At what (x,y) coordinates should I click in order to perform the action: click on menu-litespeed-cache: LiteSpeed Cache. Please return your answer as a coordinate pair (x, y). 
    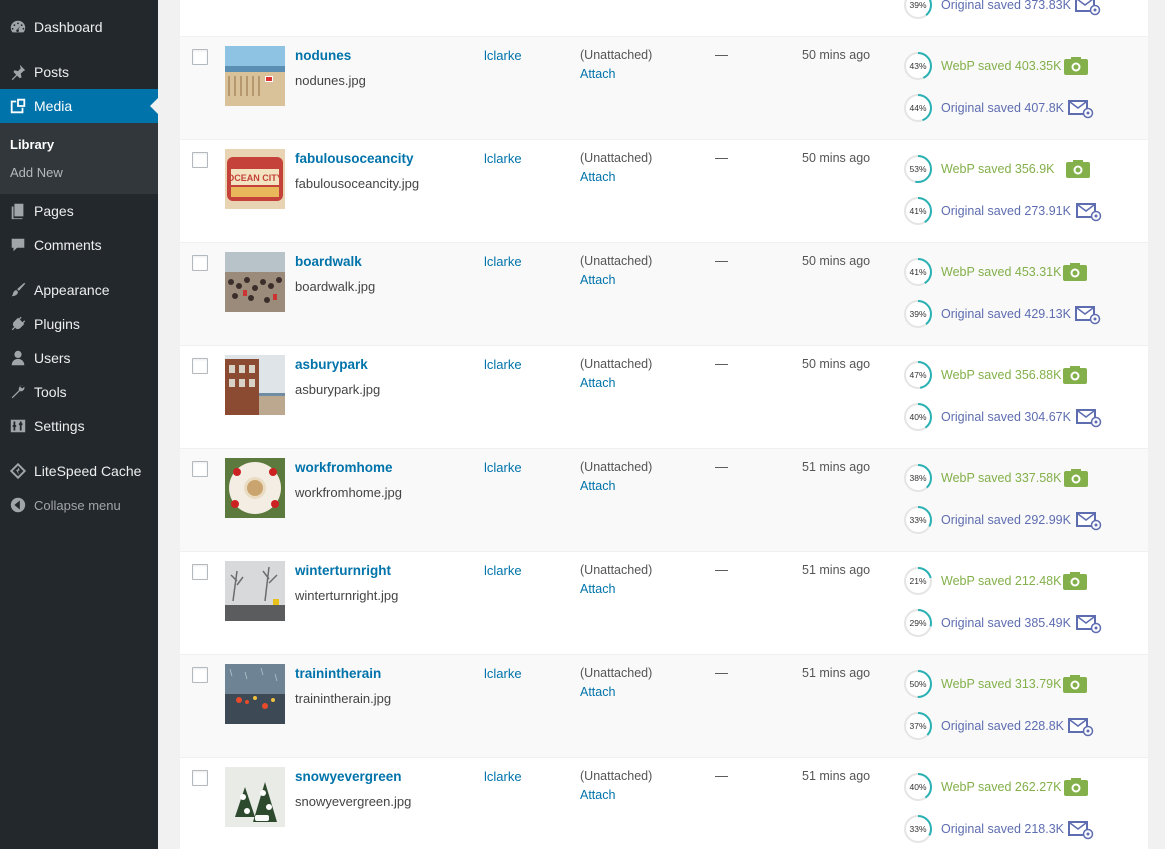
    Looking at the image, I should click on (79, 471).